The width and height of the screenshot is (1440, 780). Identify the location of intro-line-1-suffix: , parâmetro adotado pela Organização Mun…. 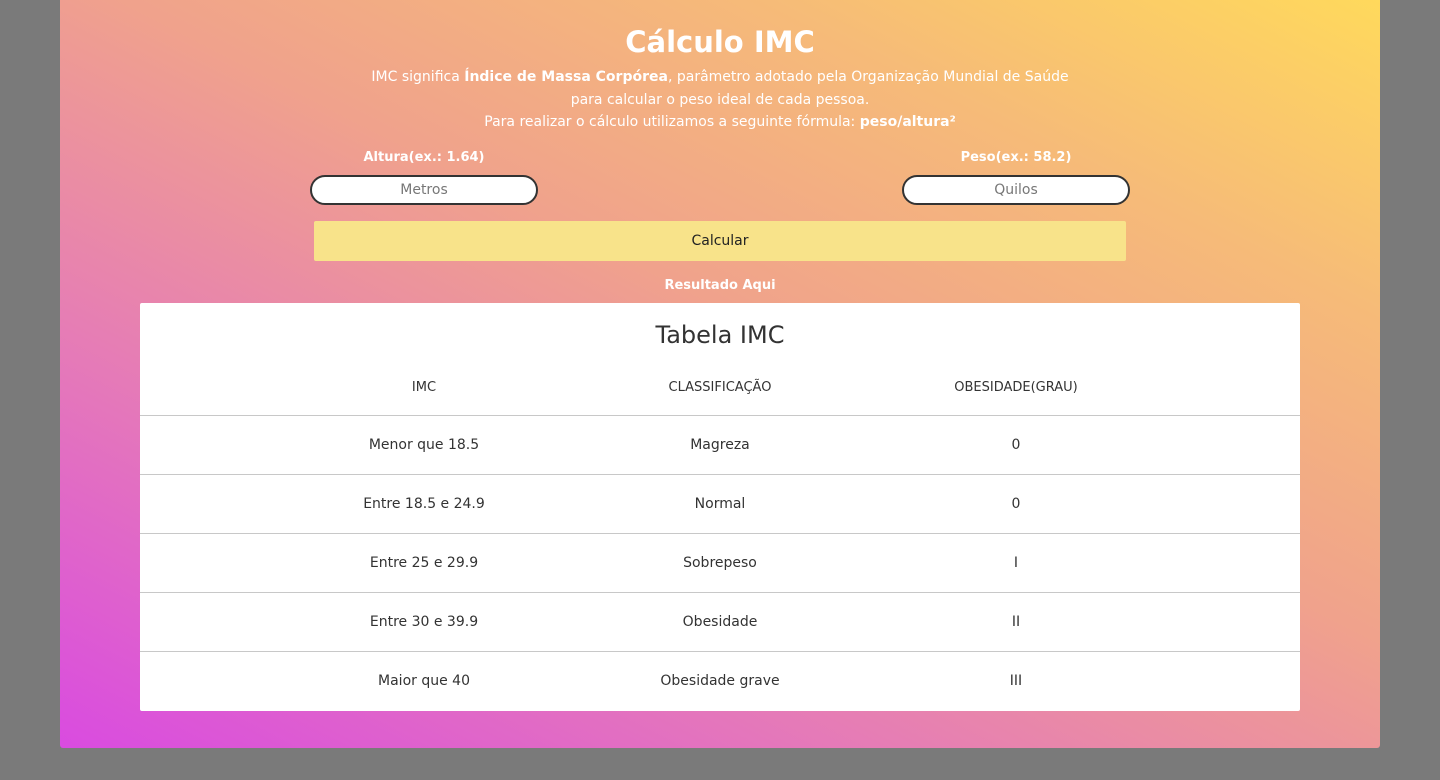
(868, 77).